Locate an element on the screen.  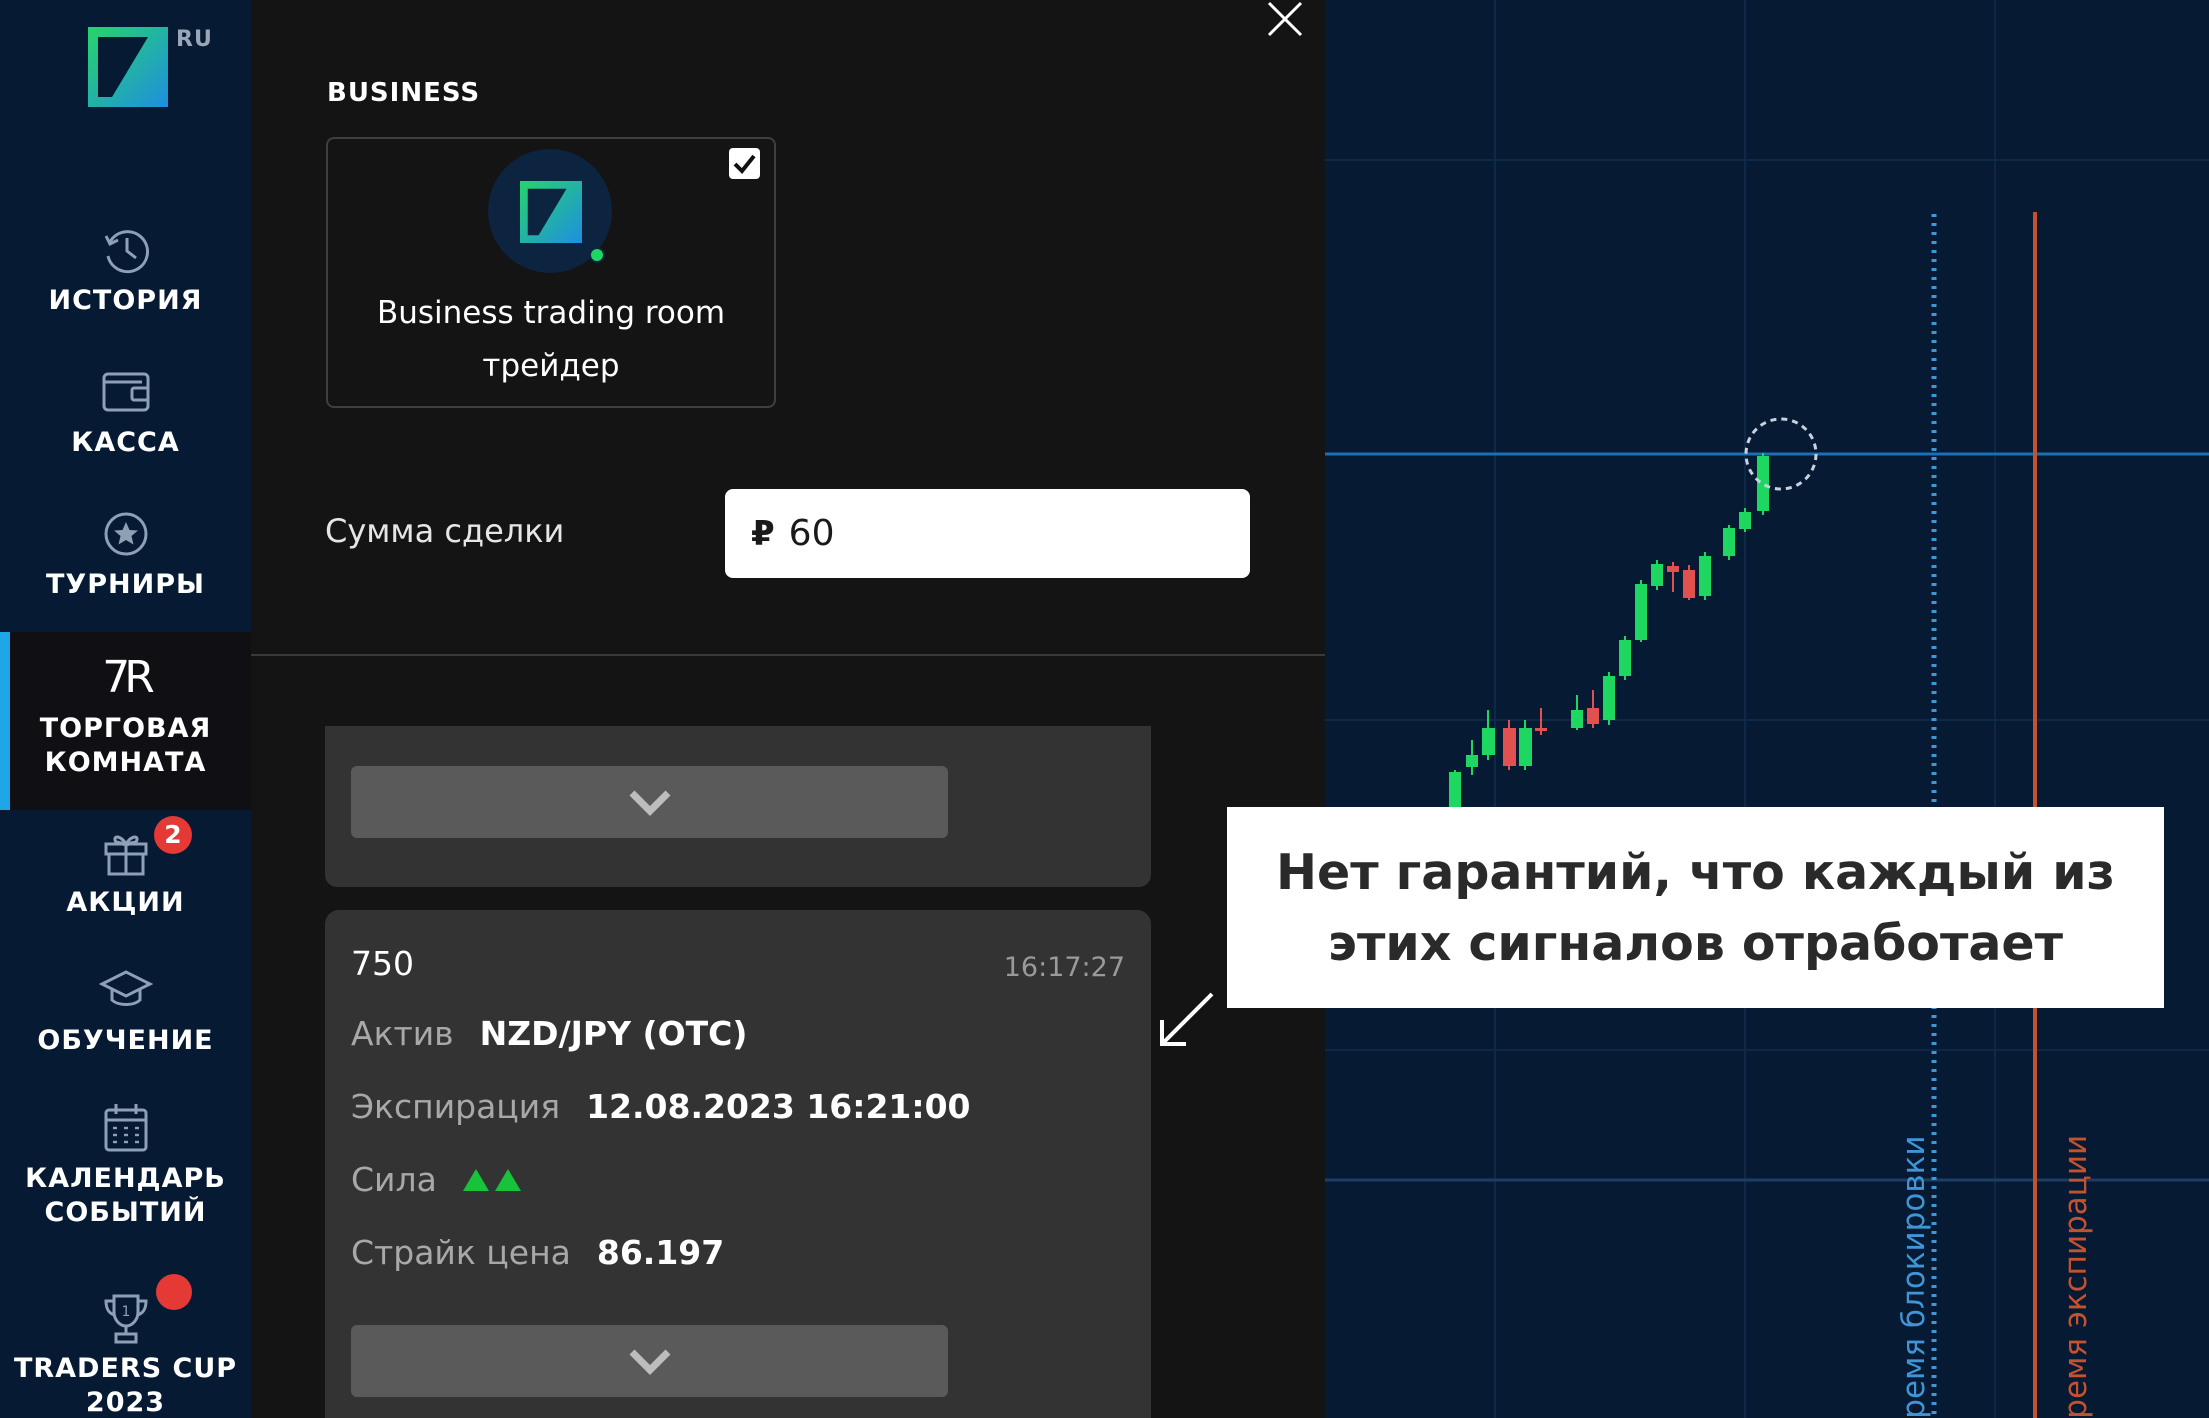
amount-input: ₽ 60 is located at coordinates (987, 533).